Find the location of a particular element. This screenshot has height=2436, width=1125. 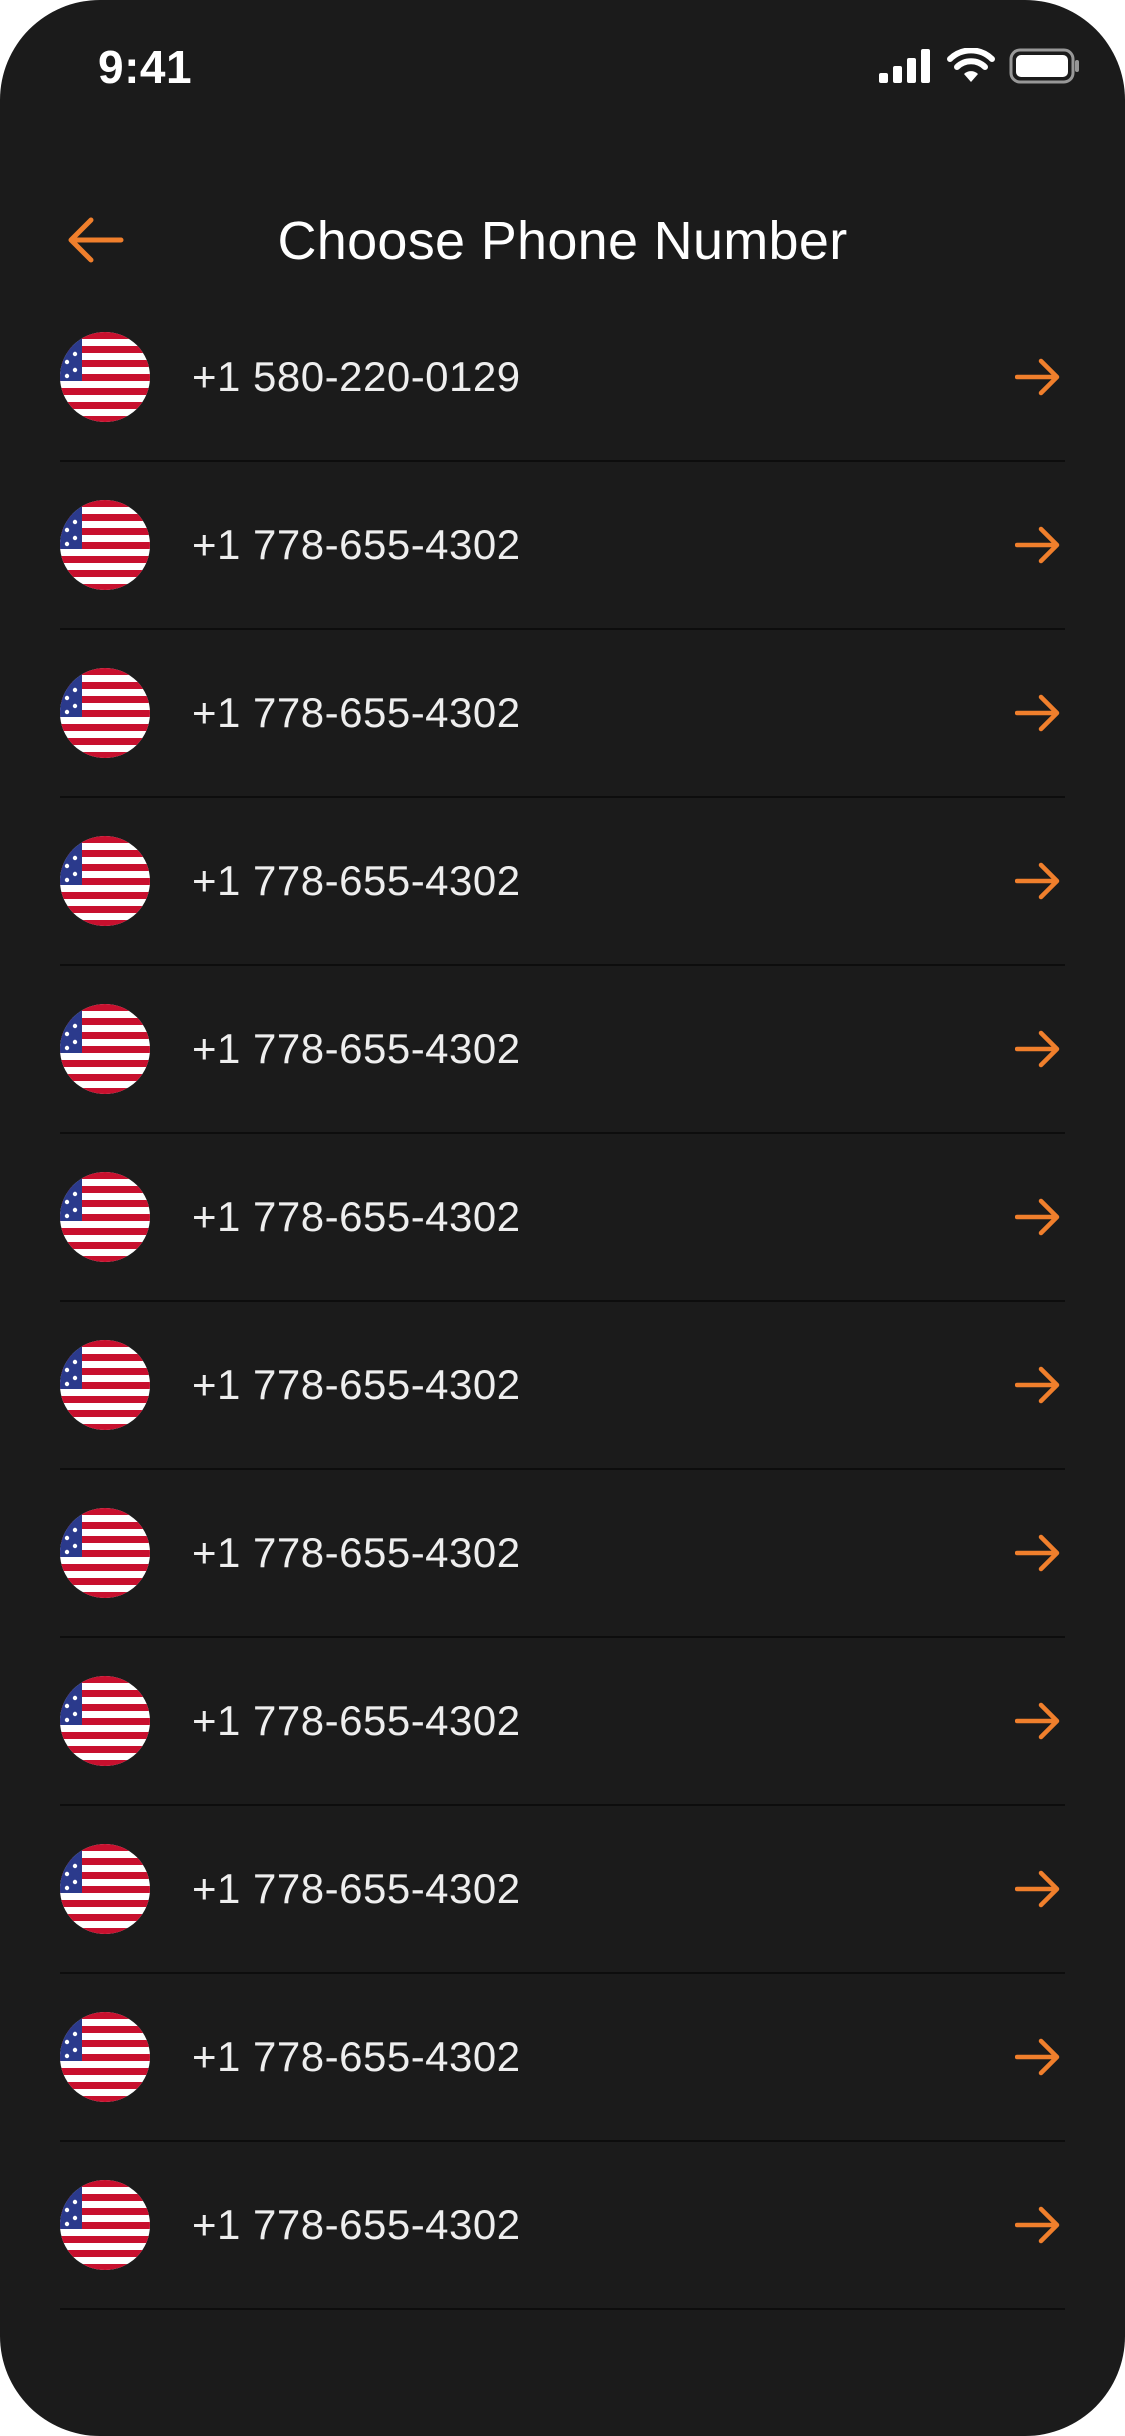

status-icons is located at coordinates (980, 68).